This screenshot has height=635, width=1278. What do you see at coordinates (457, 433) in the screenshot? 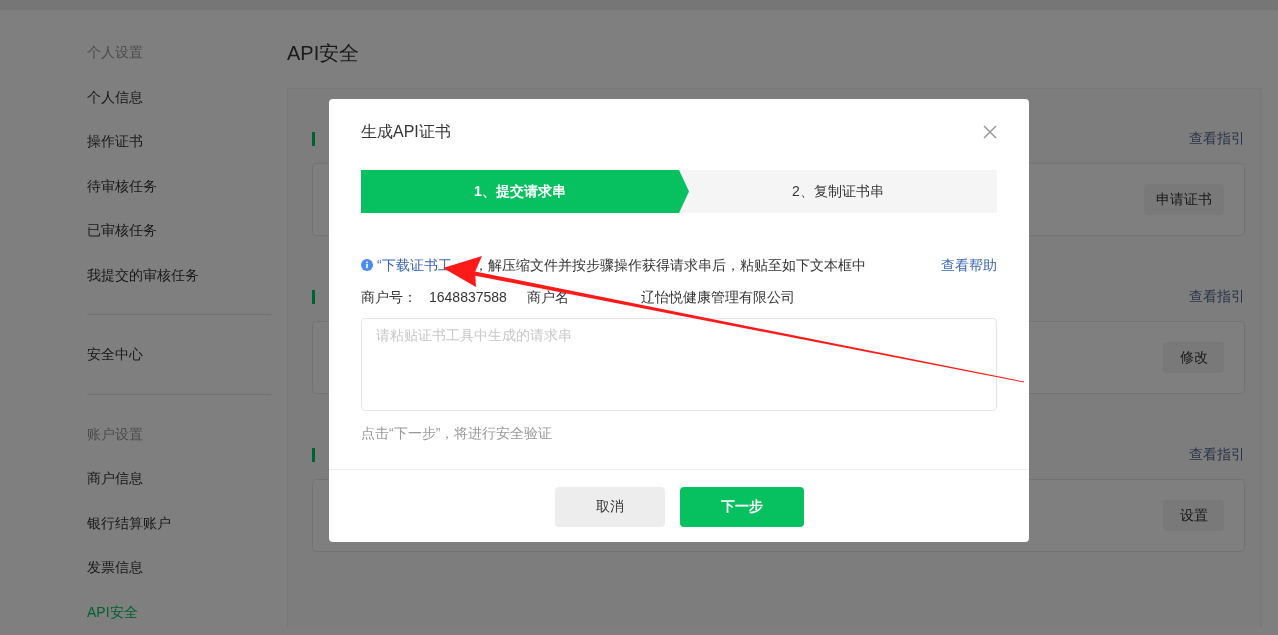
I see `hint-text: 点击“下一步”，将进行安全验证` at bounding box center [457, 433].